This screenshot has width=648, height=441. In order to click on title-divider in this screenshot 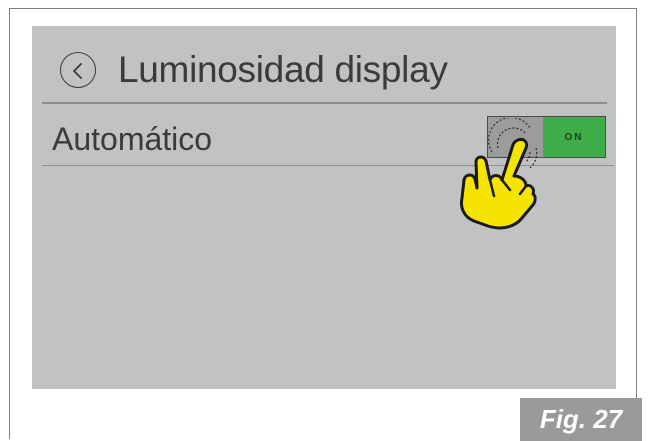, I will do `click(324, 103)`.